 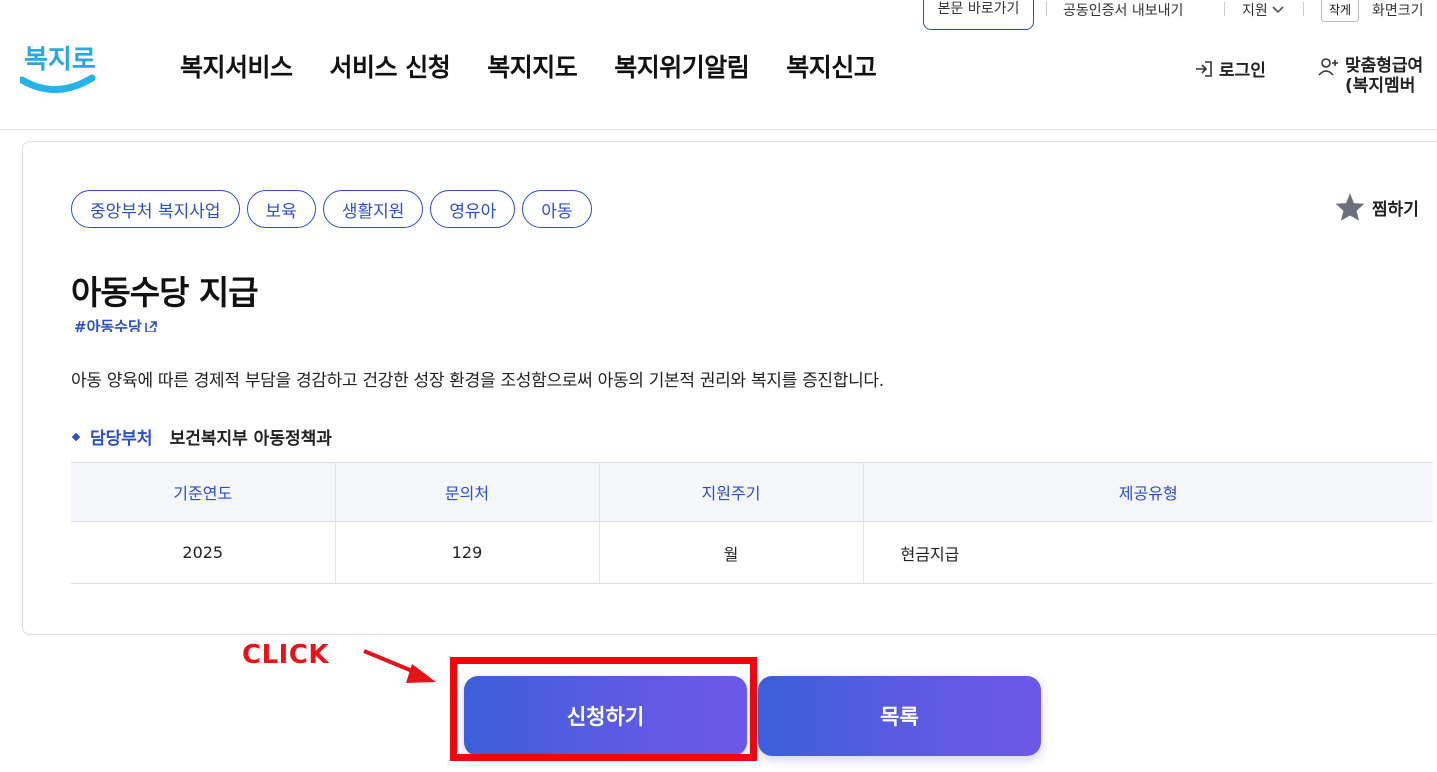 I want to click on main-nav: 복지서비스 서비스 신청 복지지도 복지위기알림 복지신고, so click(x=528, y=66).